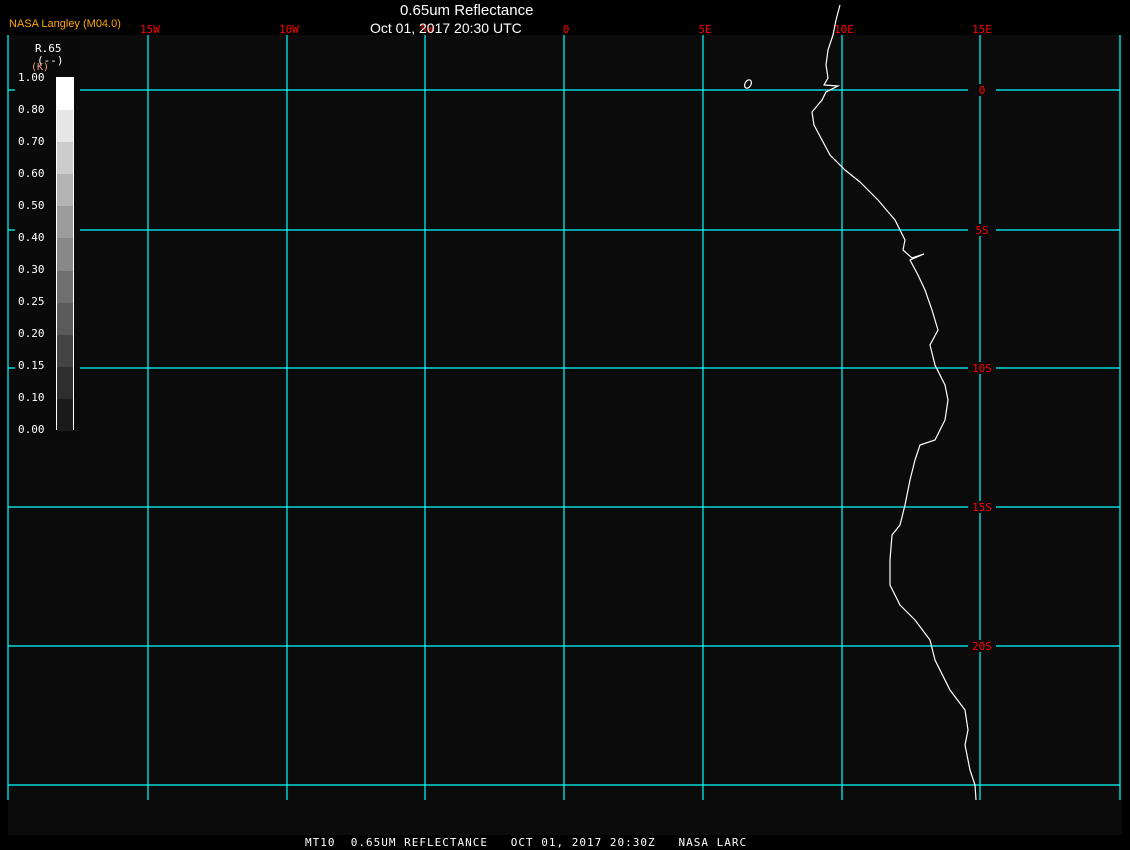  Describe the element at coordinates (31, 429) in the screenshot. I see `legend-tick: 0.00` at that location.